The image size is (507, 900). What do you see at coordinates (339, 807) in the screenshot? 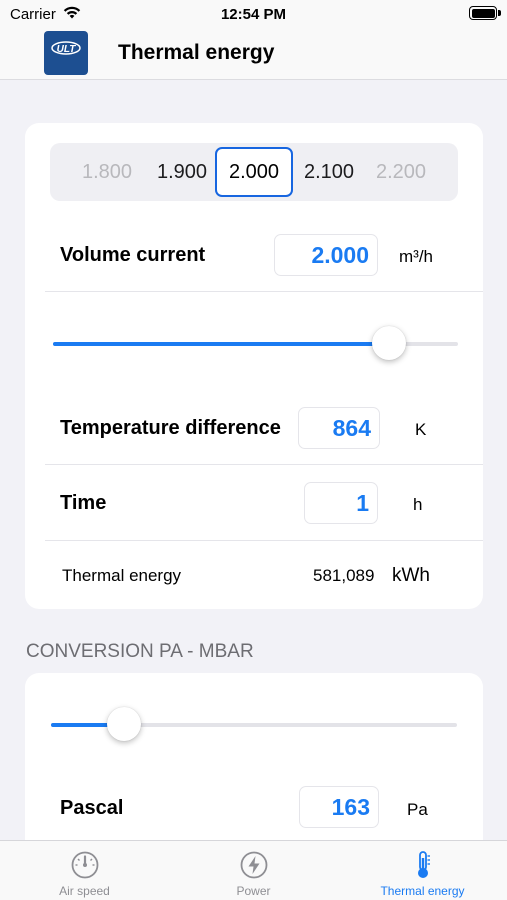
I see `pascal-field: 163` at bounding box center [339, 807].